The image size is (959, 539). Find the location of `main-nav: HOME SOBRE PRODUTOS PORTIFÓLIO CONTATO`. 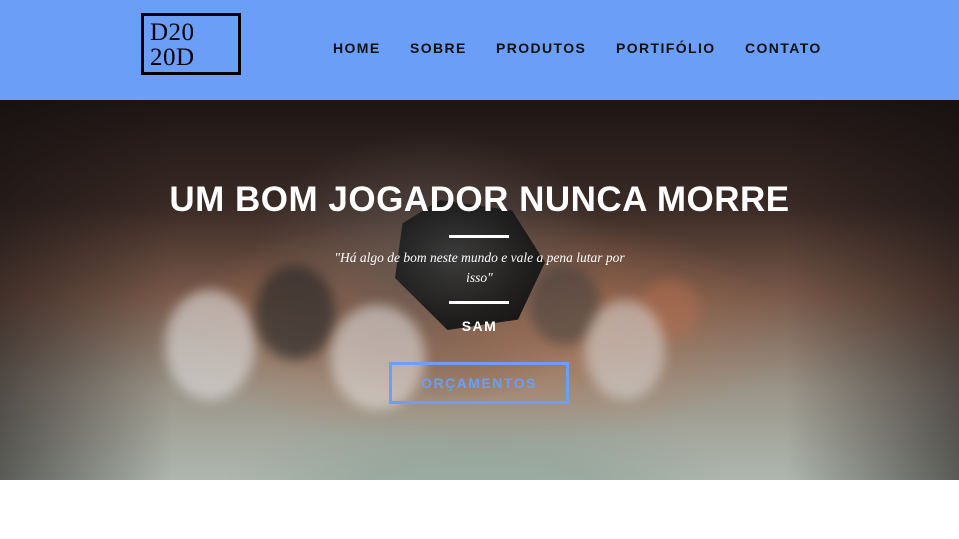

main-nav: HOME SOBRE PRODUTOS PORTIFÓLIO CONTATO is located at coordinates (479, 50).